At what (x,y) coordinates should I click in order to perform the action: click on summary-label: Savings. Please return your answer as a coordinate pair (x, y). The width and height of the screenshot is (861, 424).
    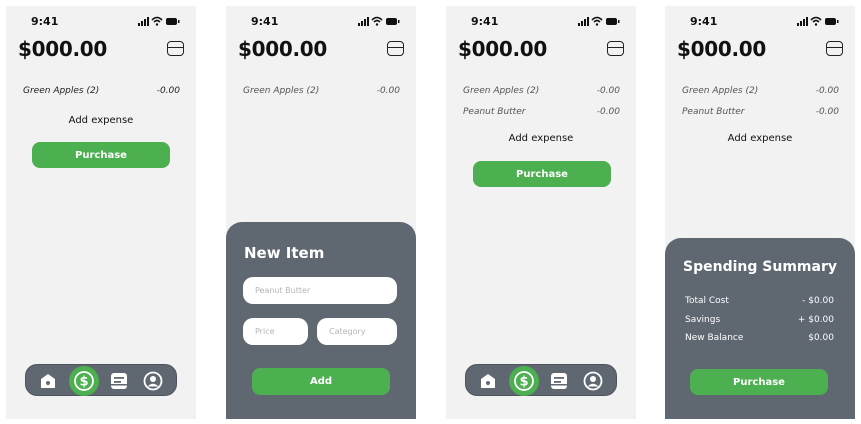
    Looking at the image, I should click on (703, 320).